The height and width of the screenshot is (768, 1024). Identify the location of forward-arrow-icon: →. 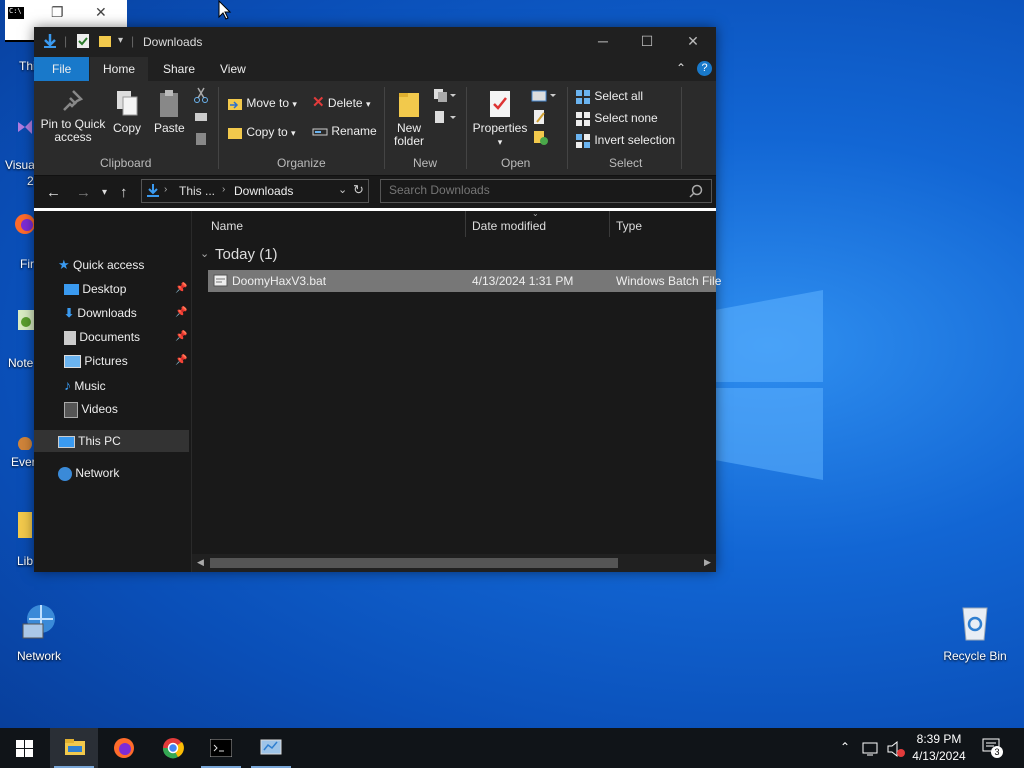
(83, 192).